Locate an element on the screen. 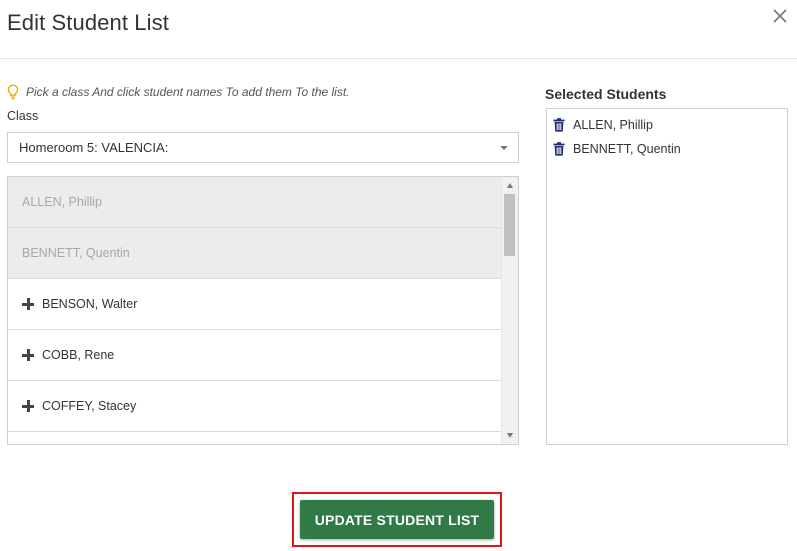 This screenshot has width=797, height=551. selected-student-name: BENNETT, Quentin is located at coordinates (627, 149).